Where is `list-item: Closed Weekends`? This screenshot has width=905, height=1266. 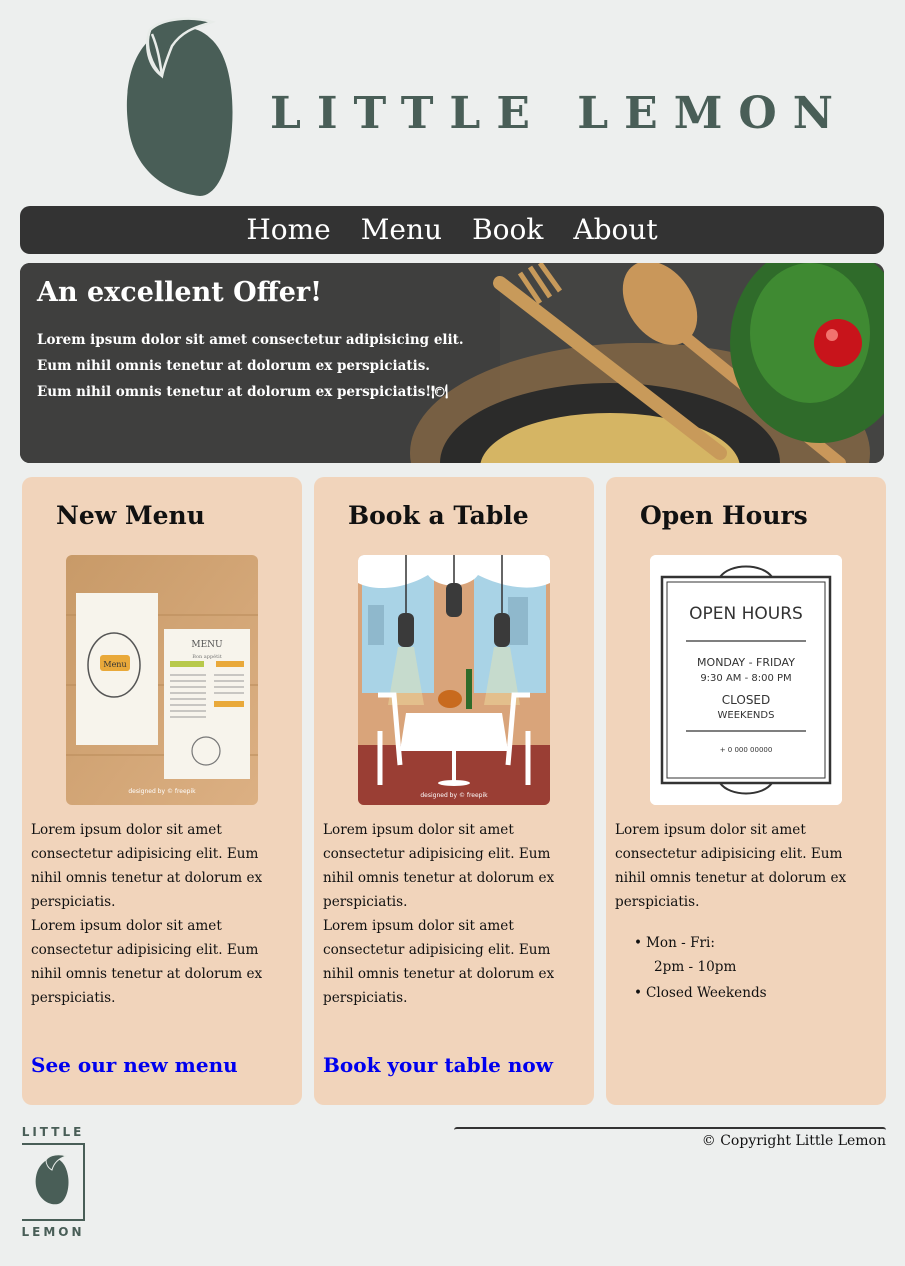
list-item: Closed Weekends is located at coordinates (750, 993).